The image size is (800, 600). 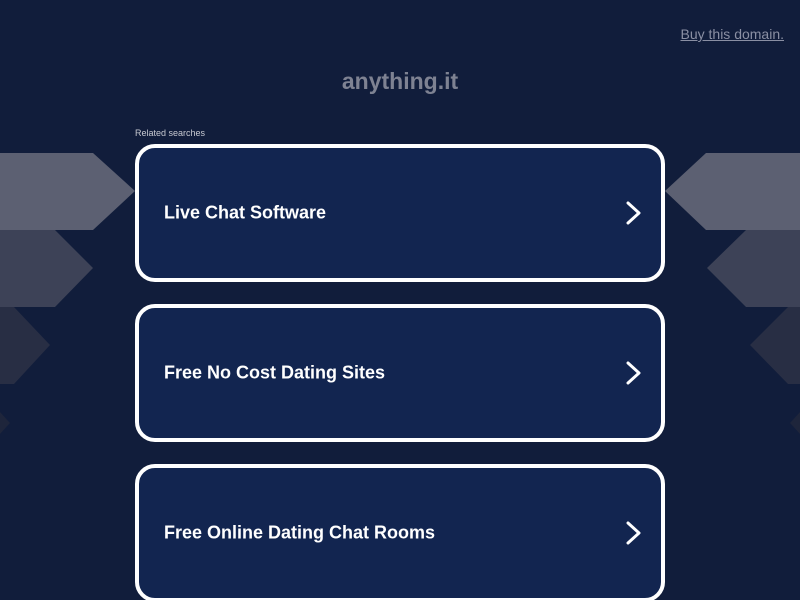 What do you see at coordinates (245, 212) in the screenshot?
I see `related-search-label: Live Chat Software` at bounding box center [245, 212].